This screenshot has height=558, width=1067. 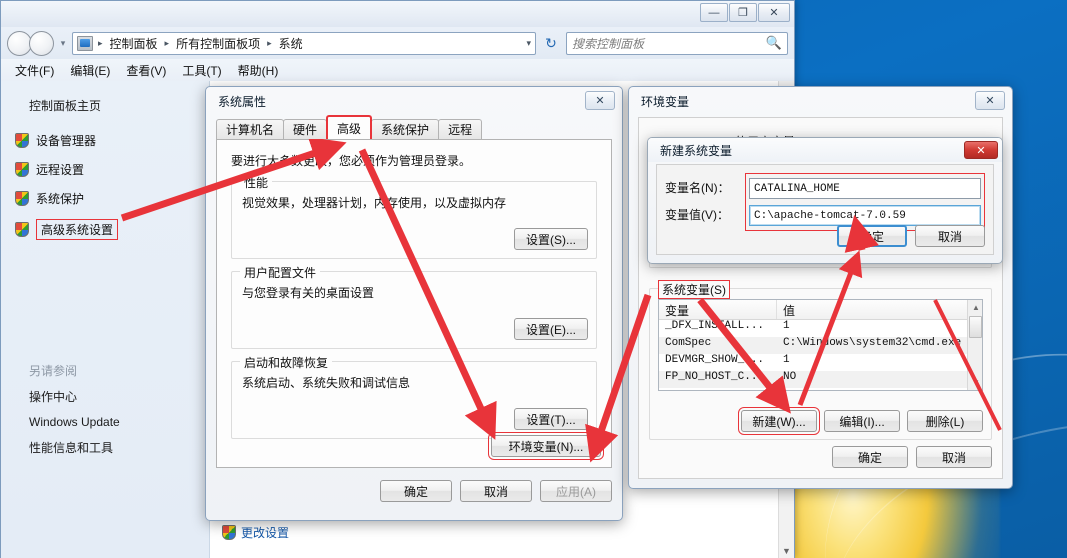 I want to click on sidebar-item-label: 设备管理器, so click(x=66, y=141).